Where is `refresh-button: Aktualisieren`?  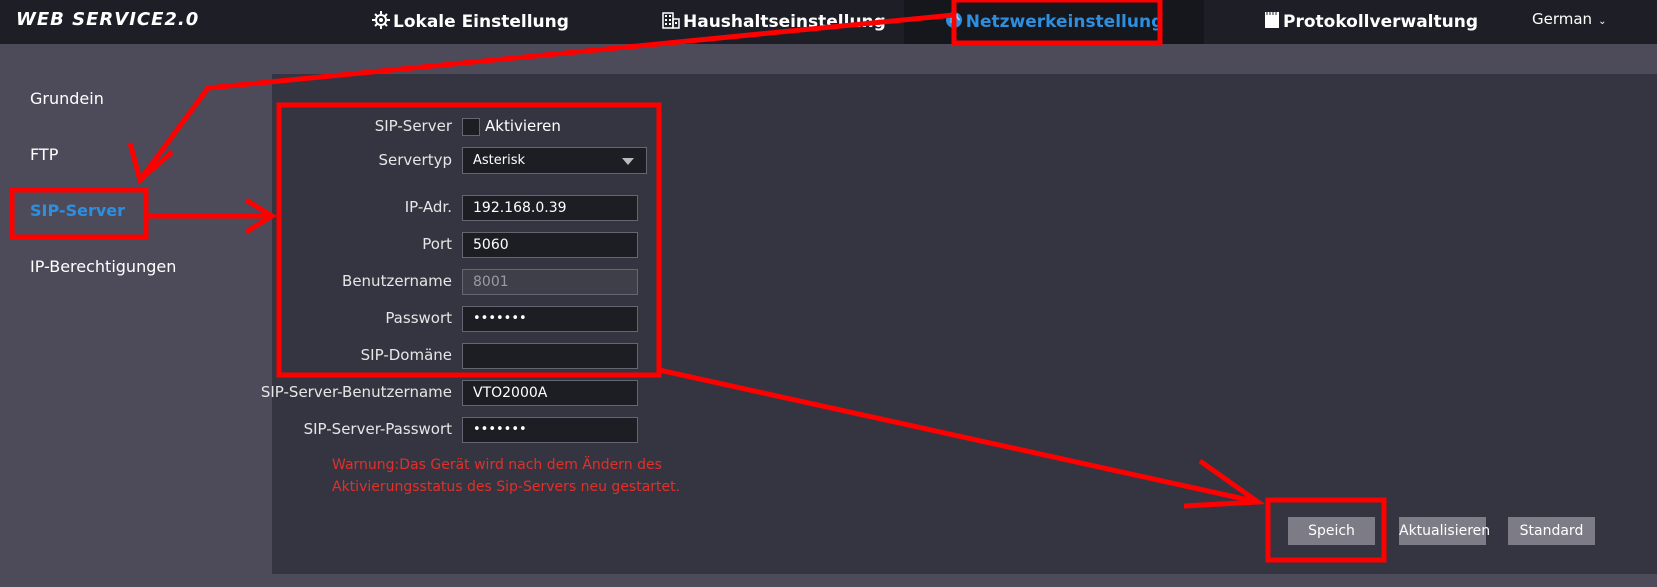 refresh-button: Aktualisieren is located at coordinates (1444, 531).